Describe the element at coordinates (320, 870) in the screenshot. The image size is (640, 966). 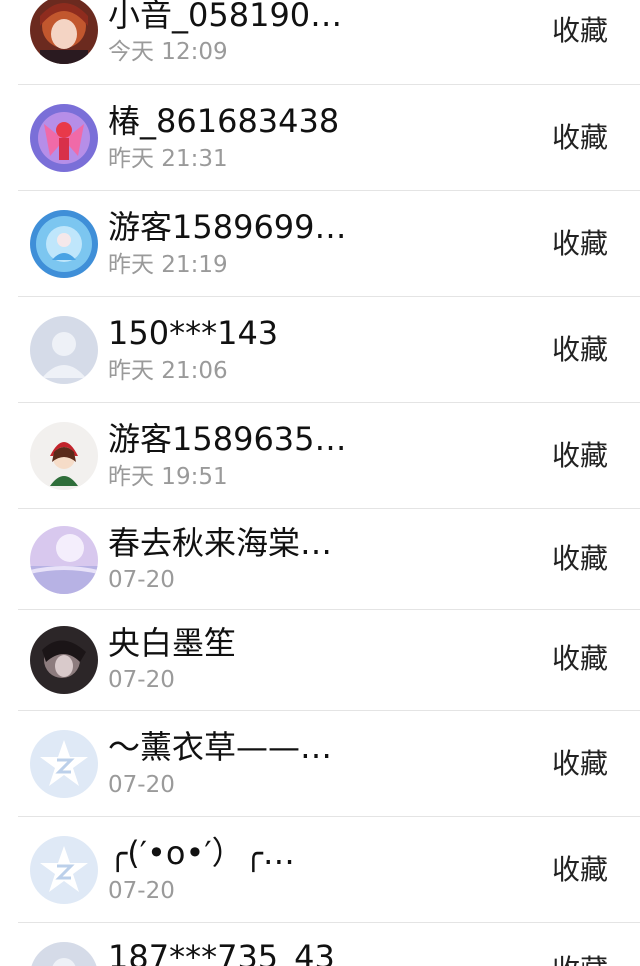
I see `list-item: ╭(′•ο•′）╭… 07-20 收藏` at that location.